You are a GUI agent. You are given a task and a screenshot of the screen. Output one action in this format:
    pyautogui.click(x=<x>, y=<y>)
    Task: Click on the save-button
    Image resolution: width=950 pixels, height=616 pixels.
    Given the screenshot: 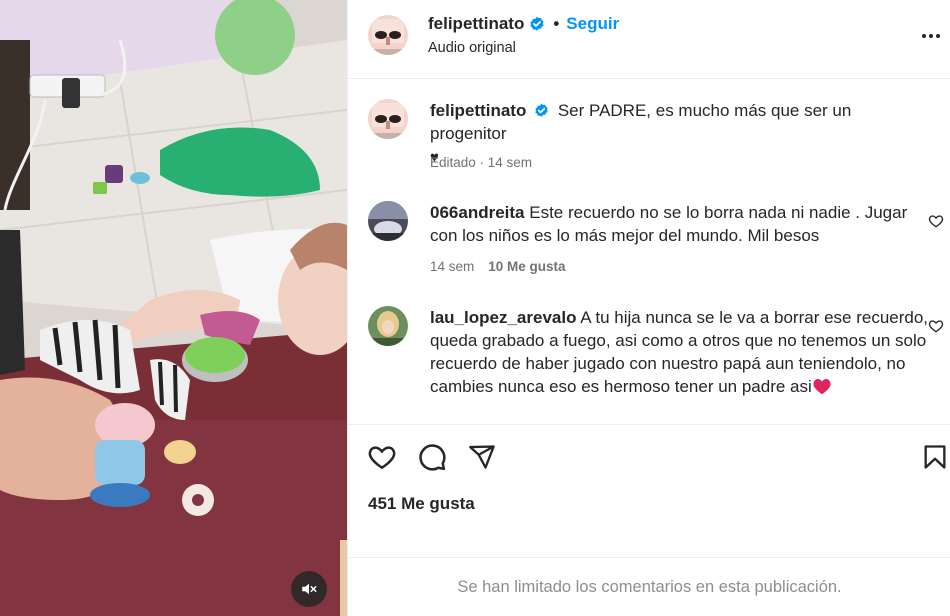 What is the action you would take?
    pyautogui.click(x=934, y=457)
    